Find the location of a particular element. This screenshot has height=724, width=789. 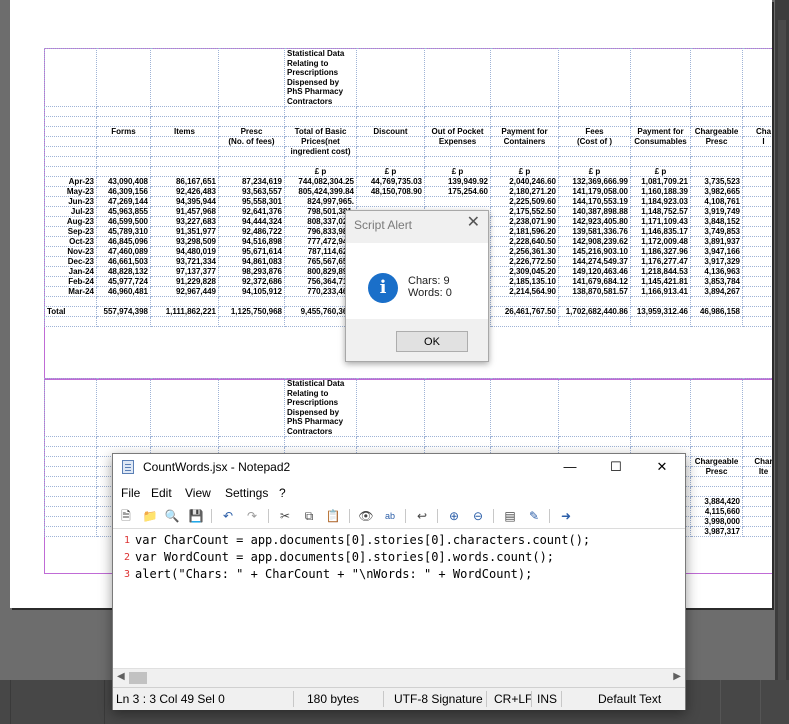

table-cell: 4 is located at coordinates (757, 511).